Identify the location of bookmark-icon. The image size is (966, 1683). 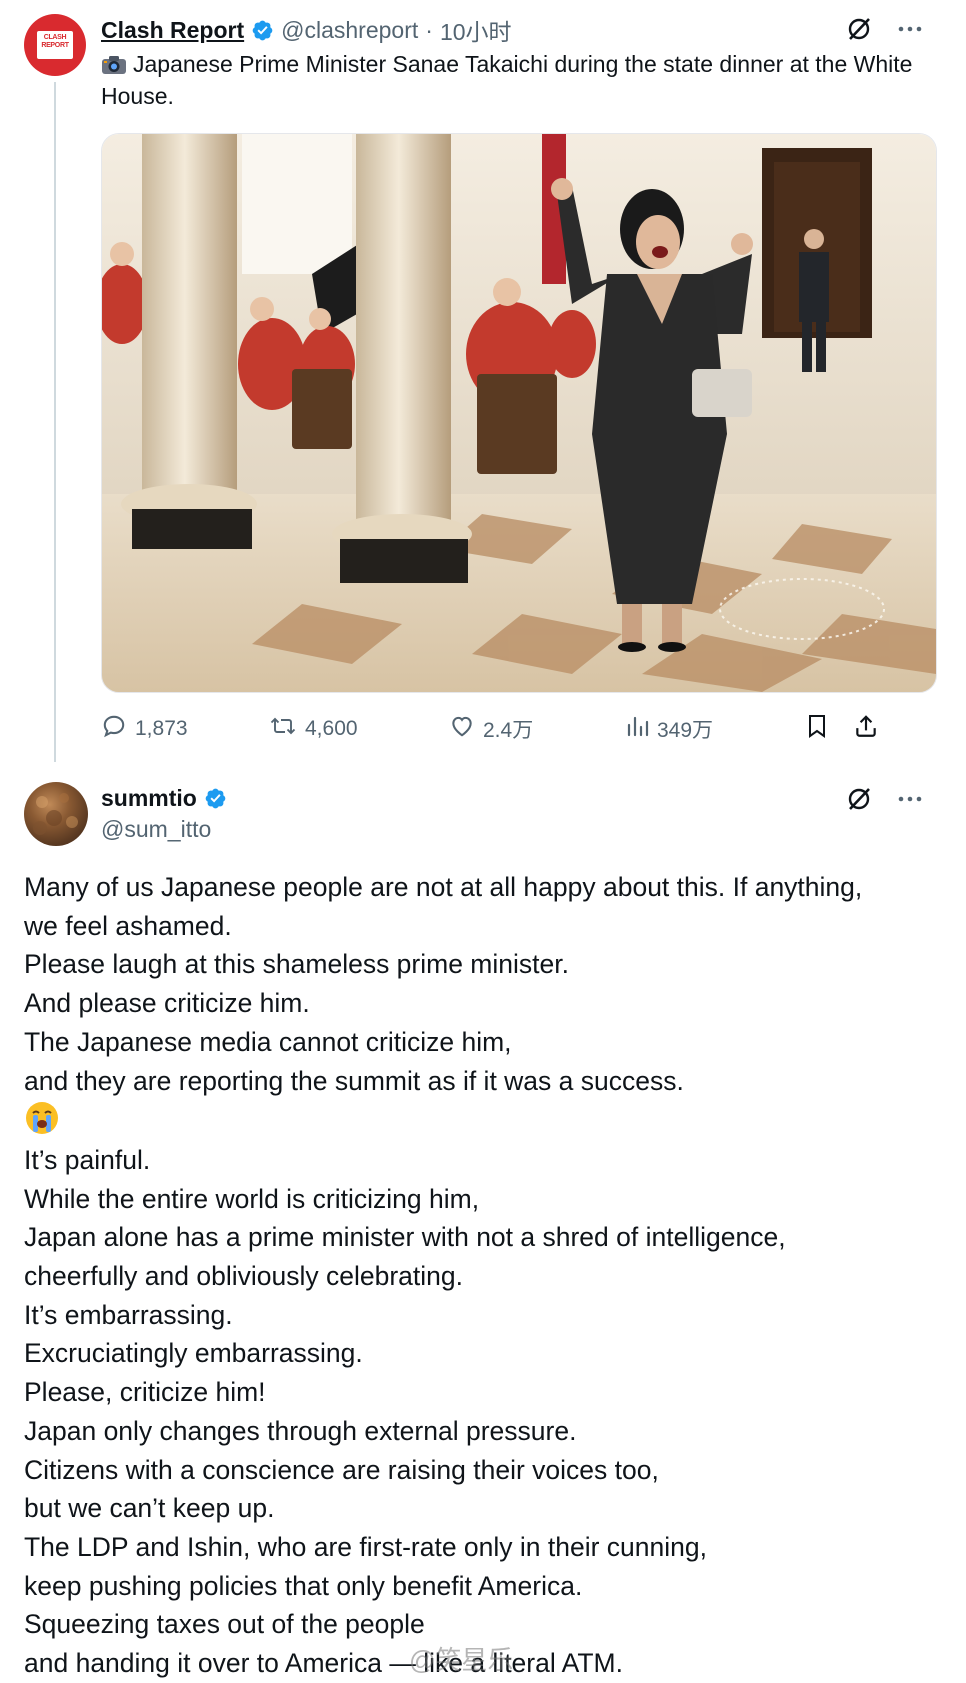
(817, 729).